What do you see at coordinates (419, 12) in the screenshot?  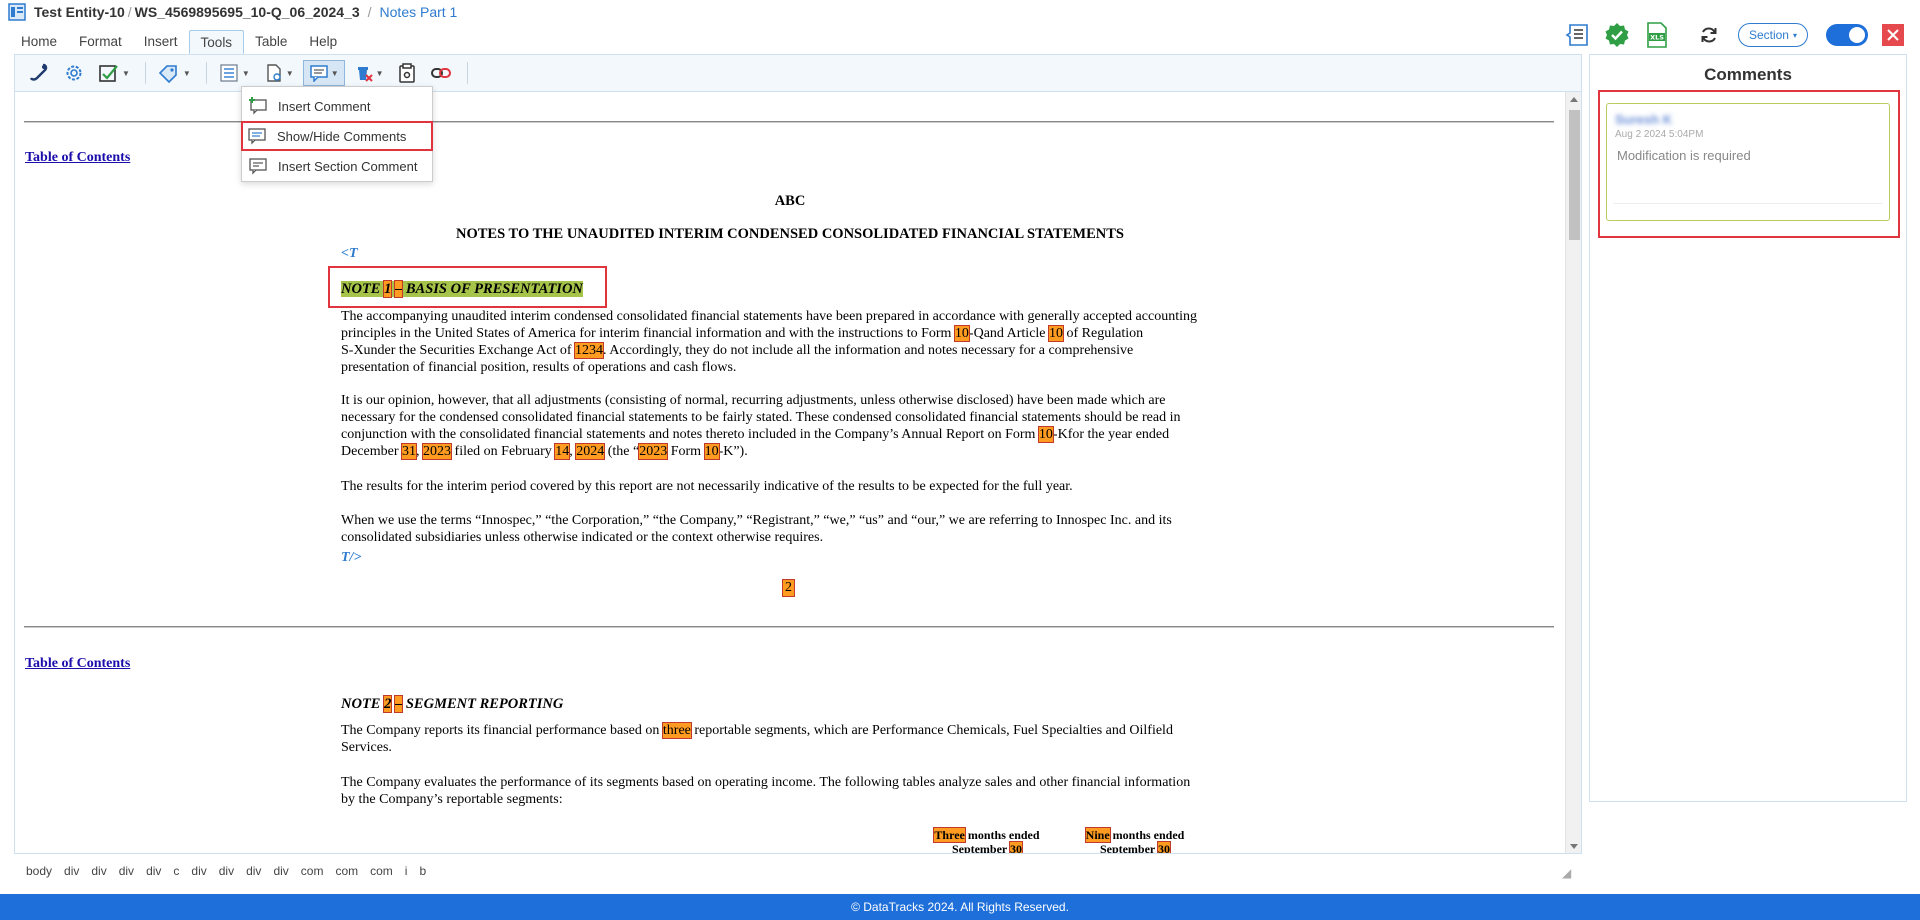 I see `breadcrumb-document: Notes Part 1` at bounding box center [419, 12].